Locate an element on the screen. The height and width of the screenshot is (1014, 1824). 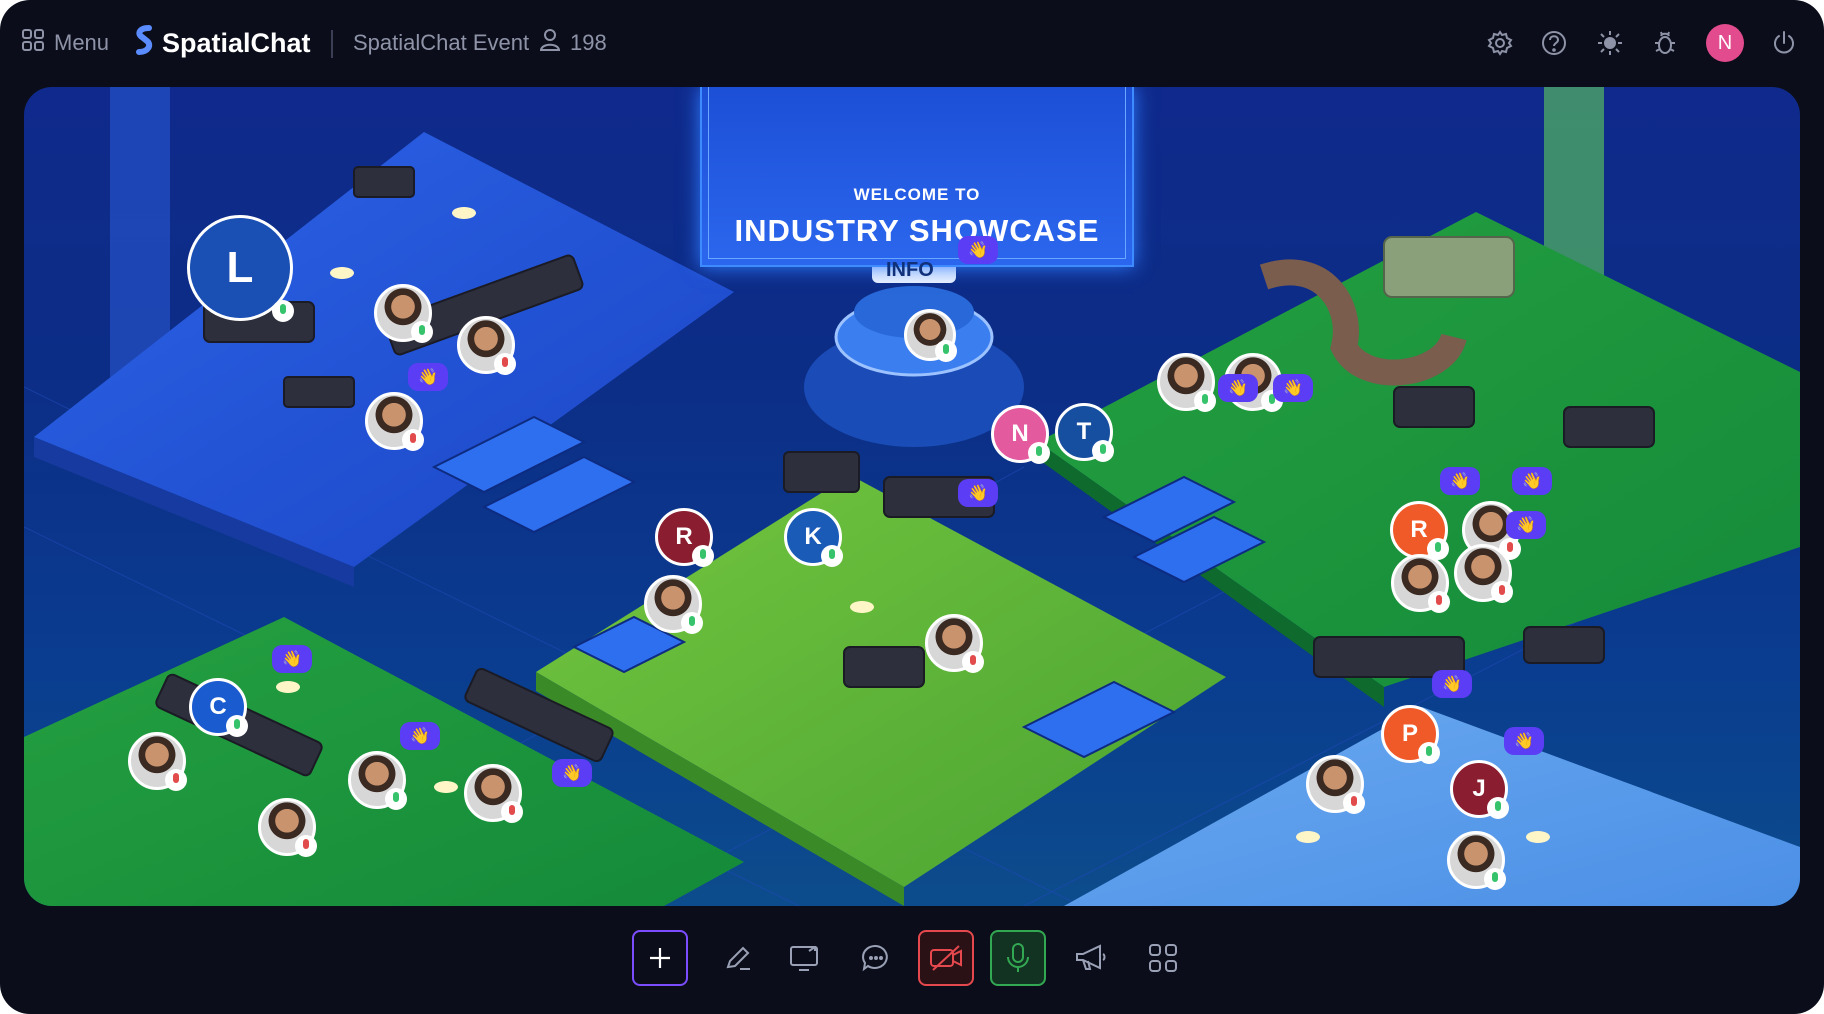
participant-count-value: 198 is located at coordinates (588, 42).